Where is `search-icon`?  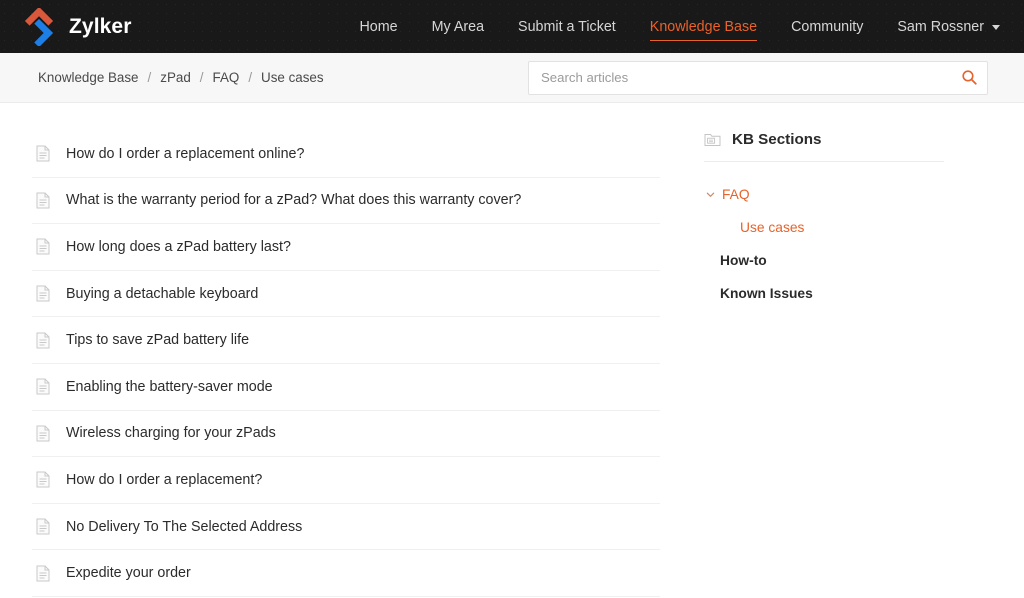 search-icon is located at coordinates (969, 77).